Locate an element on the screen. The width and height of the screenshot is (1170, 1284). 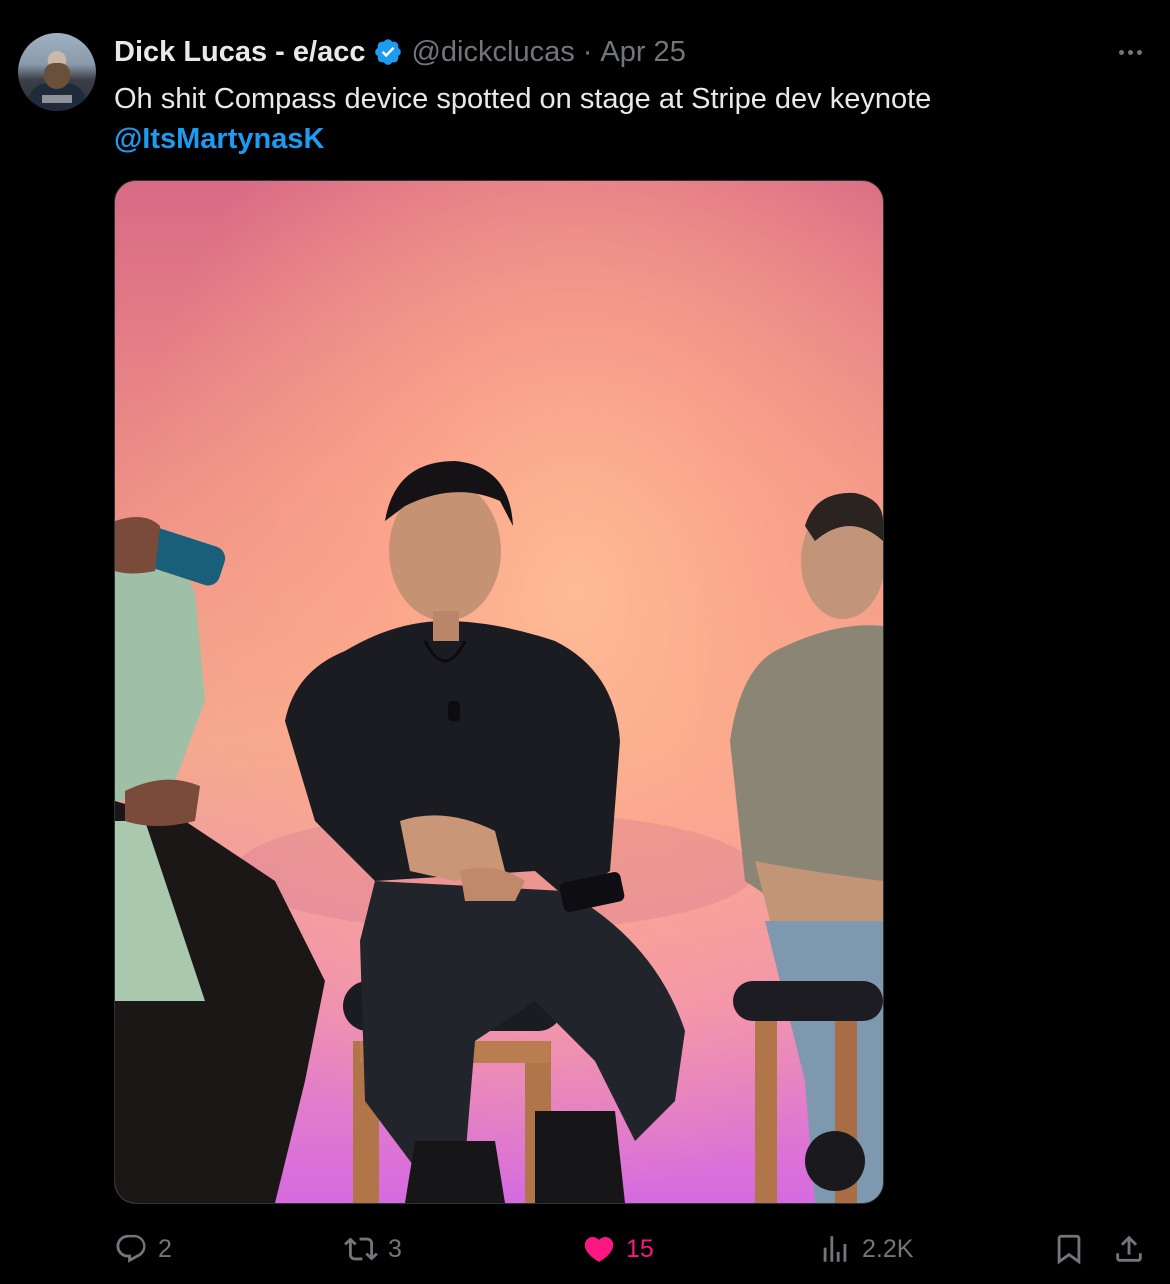
avatar is located at coordinates (57, 72).